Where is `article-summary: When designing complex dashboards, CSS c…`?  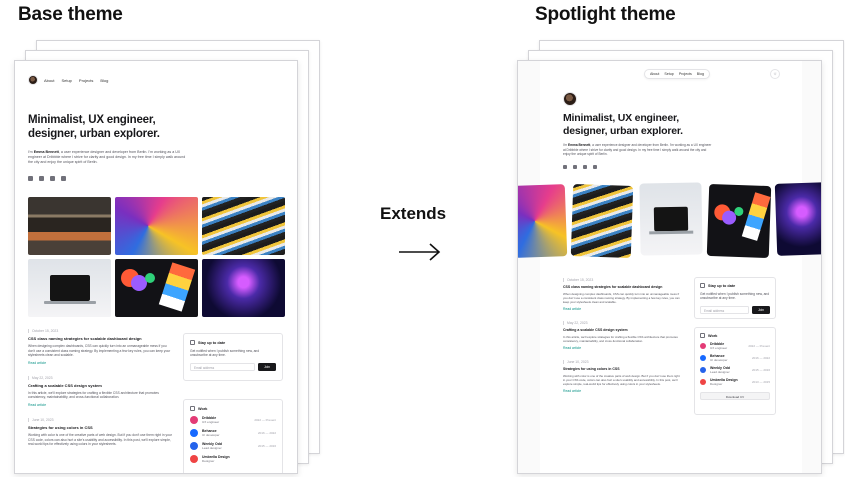 article-summary: When designing complex dashboards, CSS c… is located at coordinates (99, 351).